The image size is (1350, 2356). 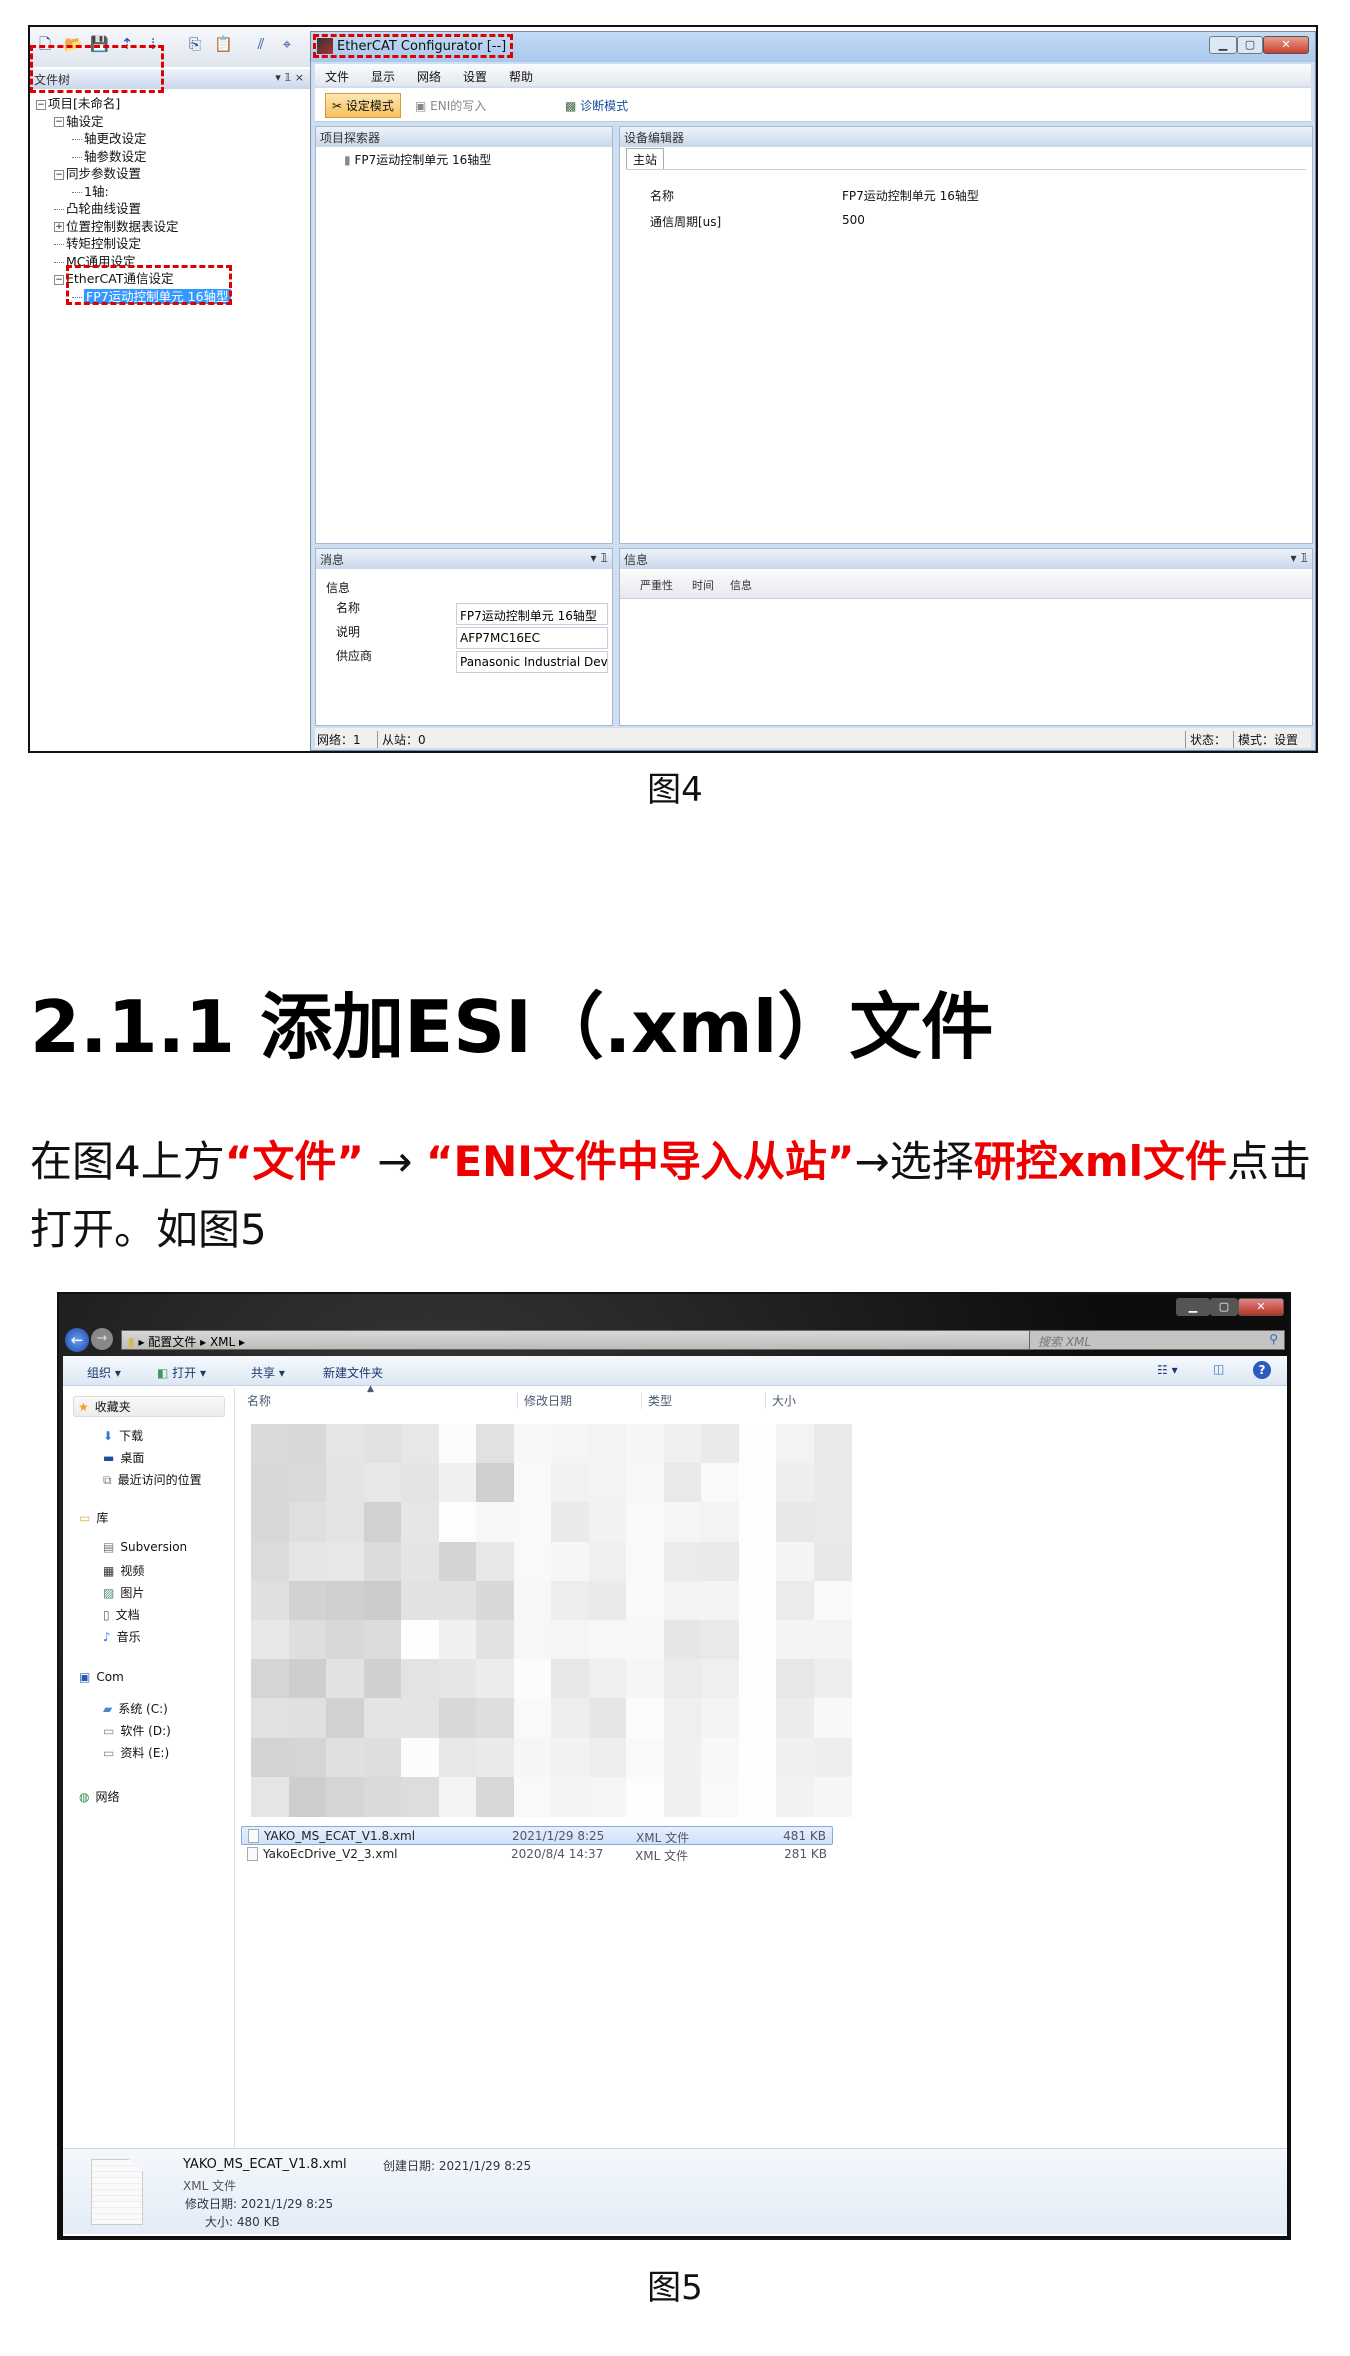 What do you see at coordinates (294, 1161) in the screenshot?
I see `highlighted-text: “文件”` at bounding box center [294, 1161].